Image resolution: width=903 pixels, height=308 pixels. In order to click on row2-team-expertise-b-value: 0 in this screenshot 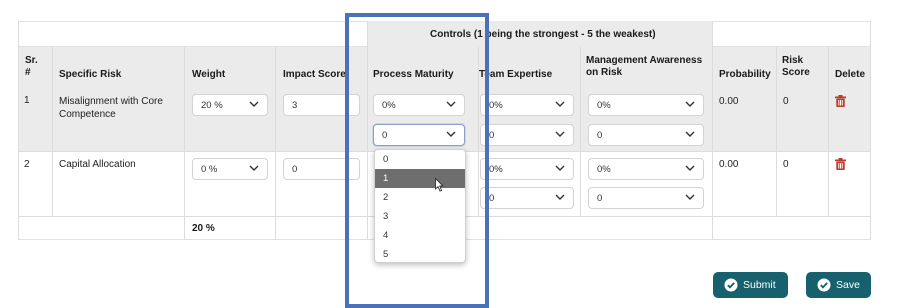, I will do `click(492, 198)`.